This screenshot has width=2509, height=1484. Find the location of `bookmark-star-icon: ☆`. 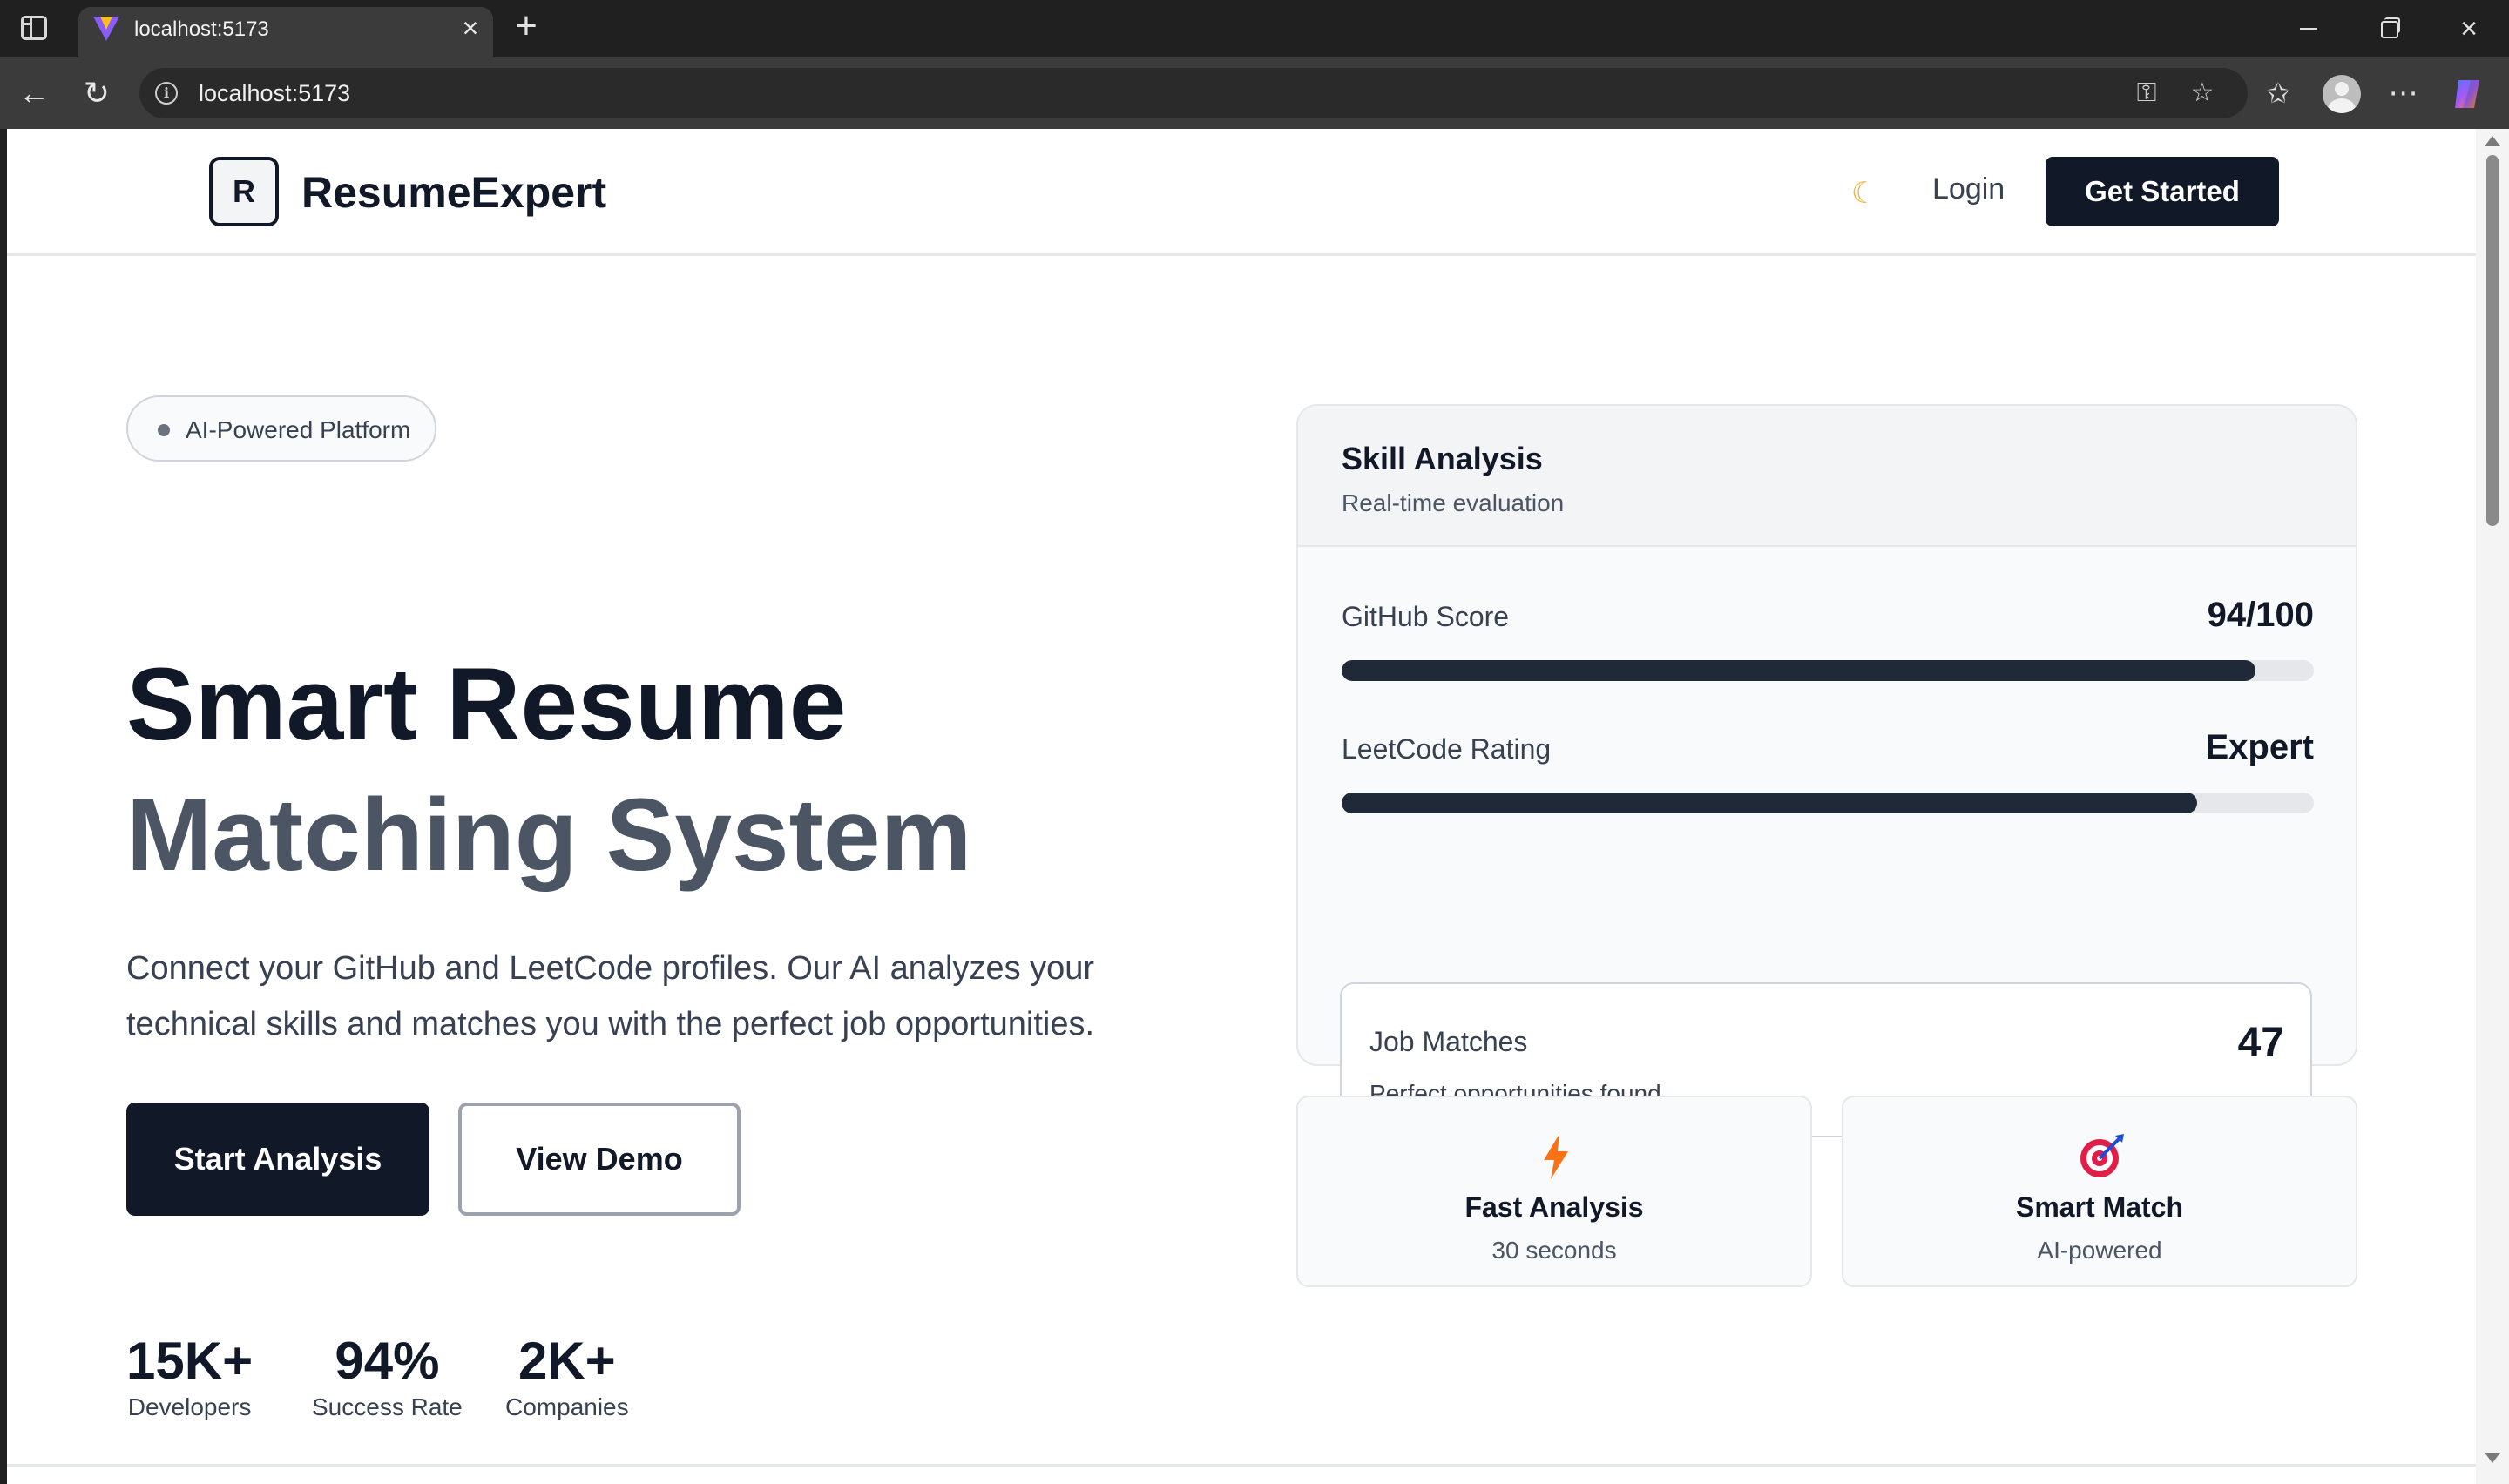

bookmark-star-icon: ☆ is located at coordinates (2202, 93).